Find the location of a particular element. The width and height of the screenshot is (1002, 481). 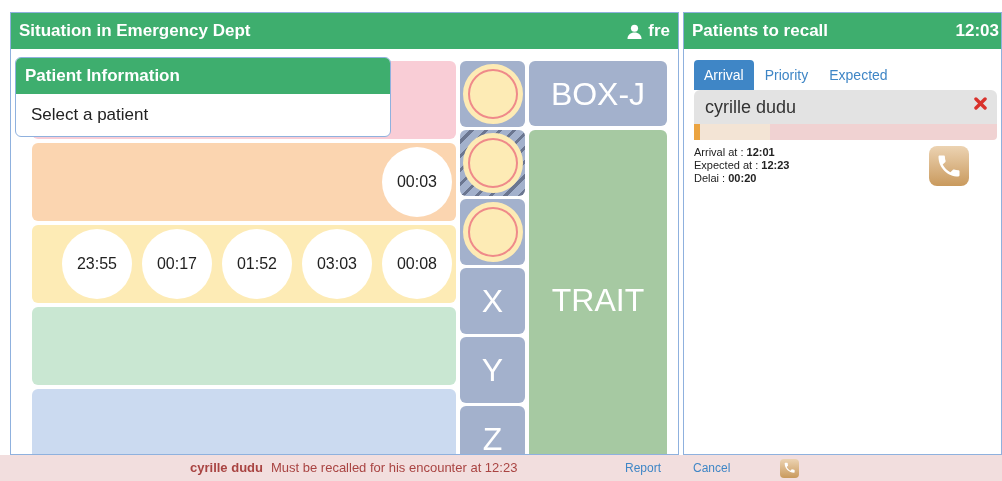

close-icon is located at coordinates (980, 103).